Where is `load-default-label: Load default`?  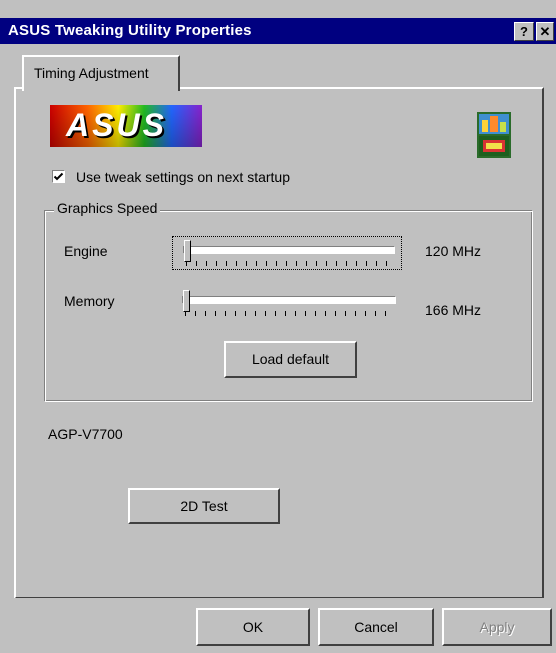
load-default-label: Load default is located at coordinates (290, 359).